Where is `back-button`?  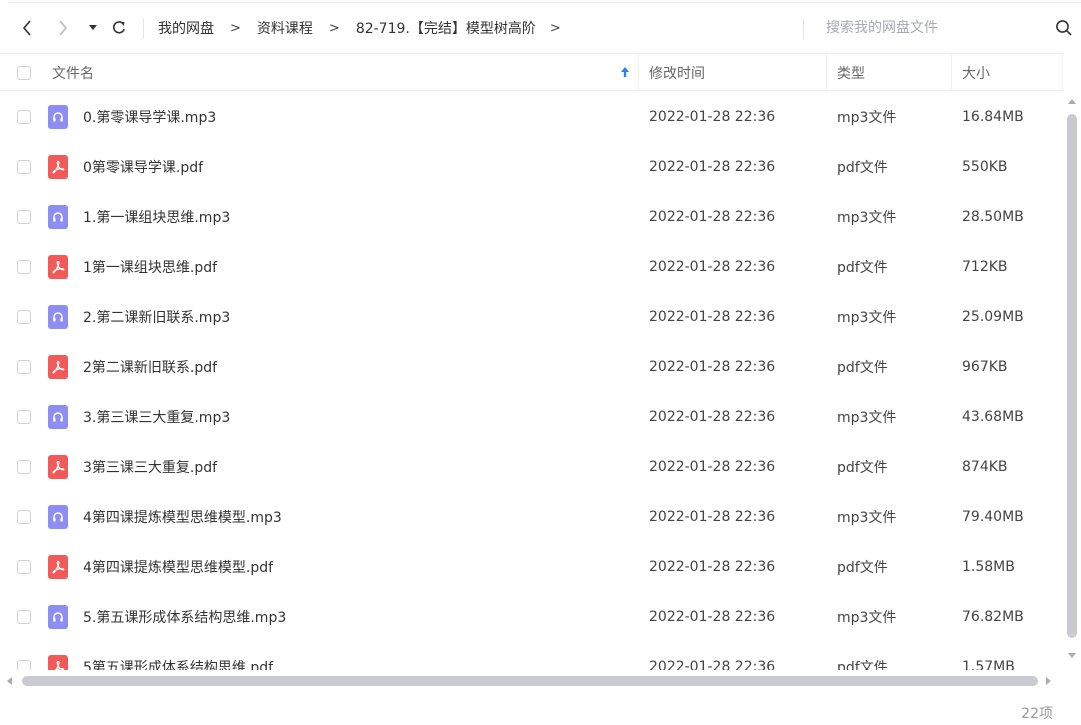 back-button is located at coordinates (27, 28).